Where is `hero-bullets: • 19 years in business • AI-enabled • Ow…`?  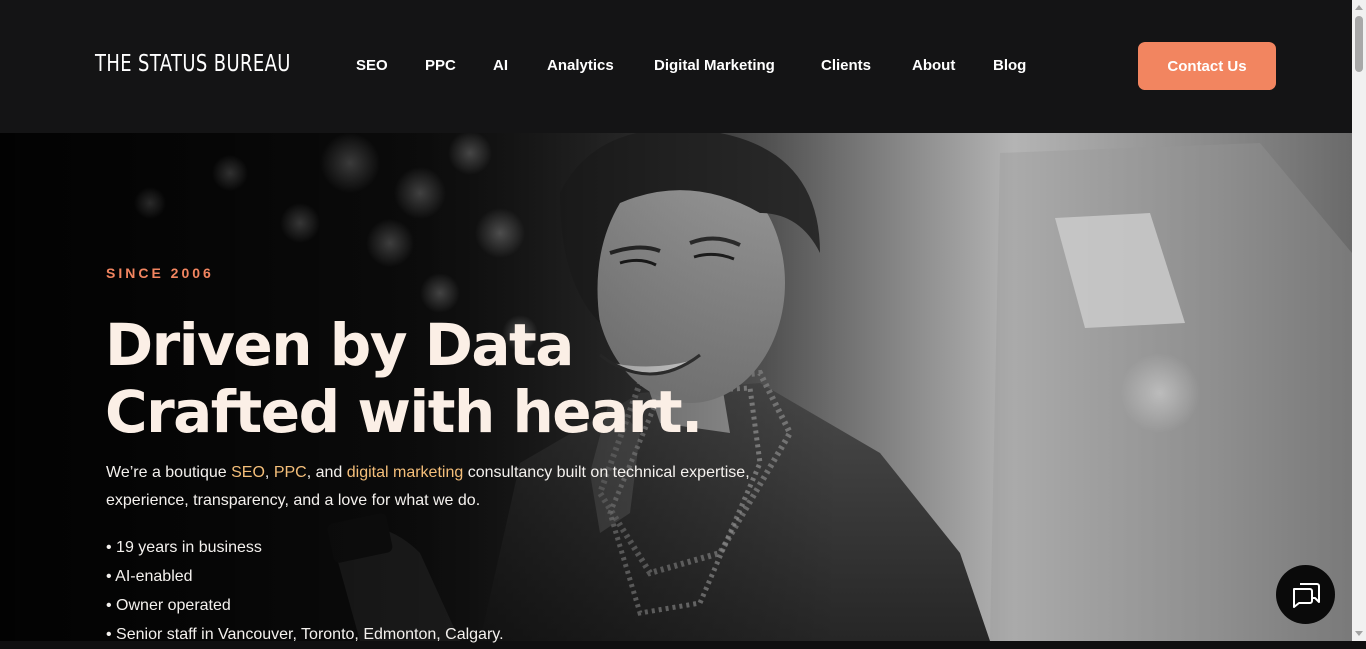
hero-bullets: • 19 years in business • AI-enabled • Ow… is located at coordinates (305, 591).